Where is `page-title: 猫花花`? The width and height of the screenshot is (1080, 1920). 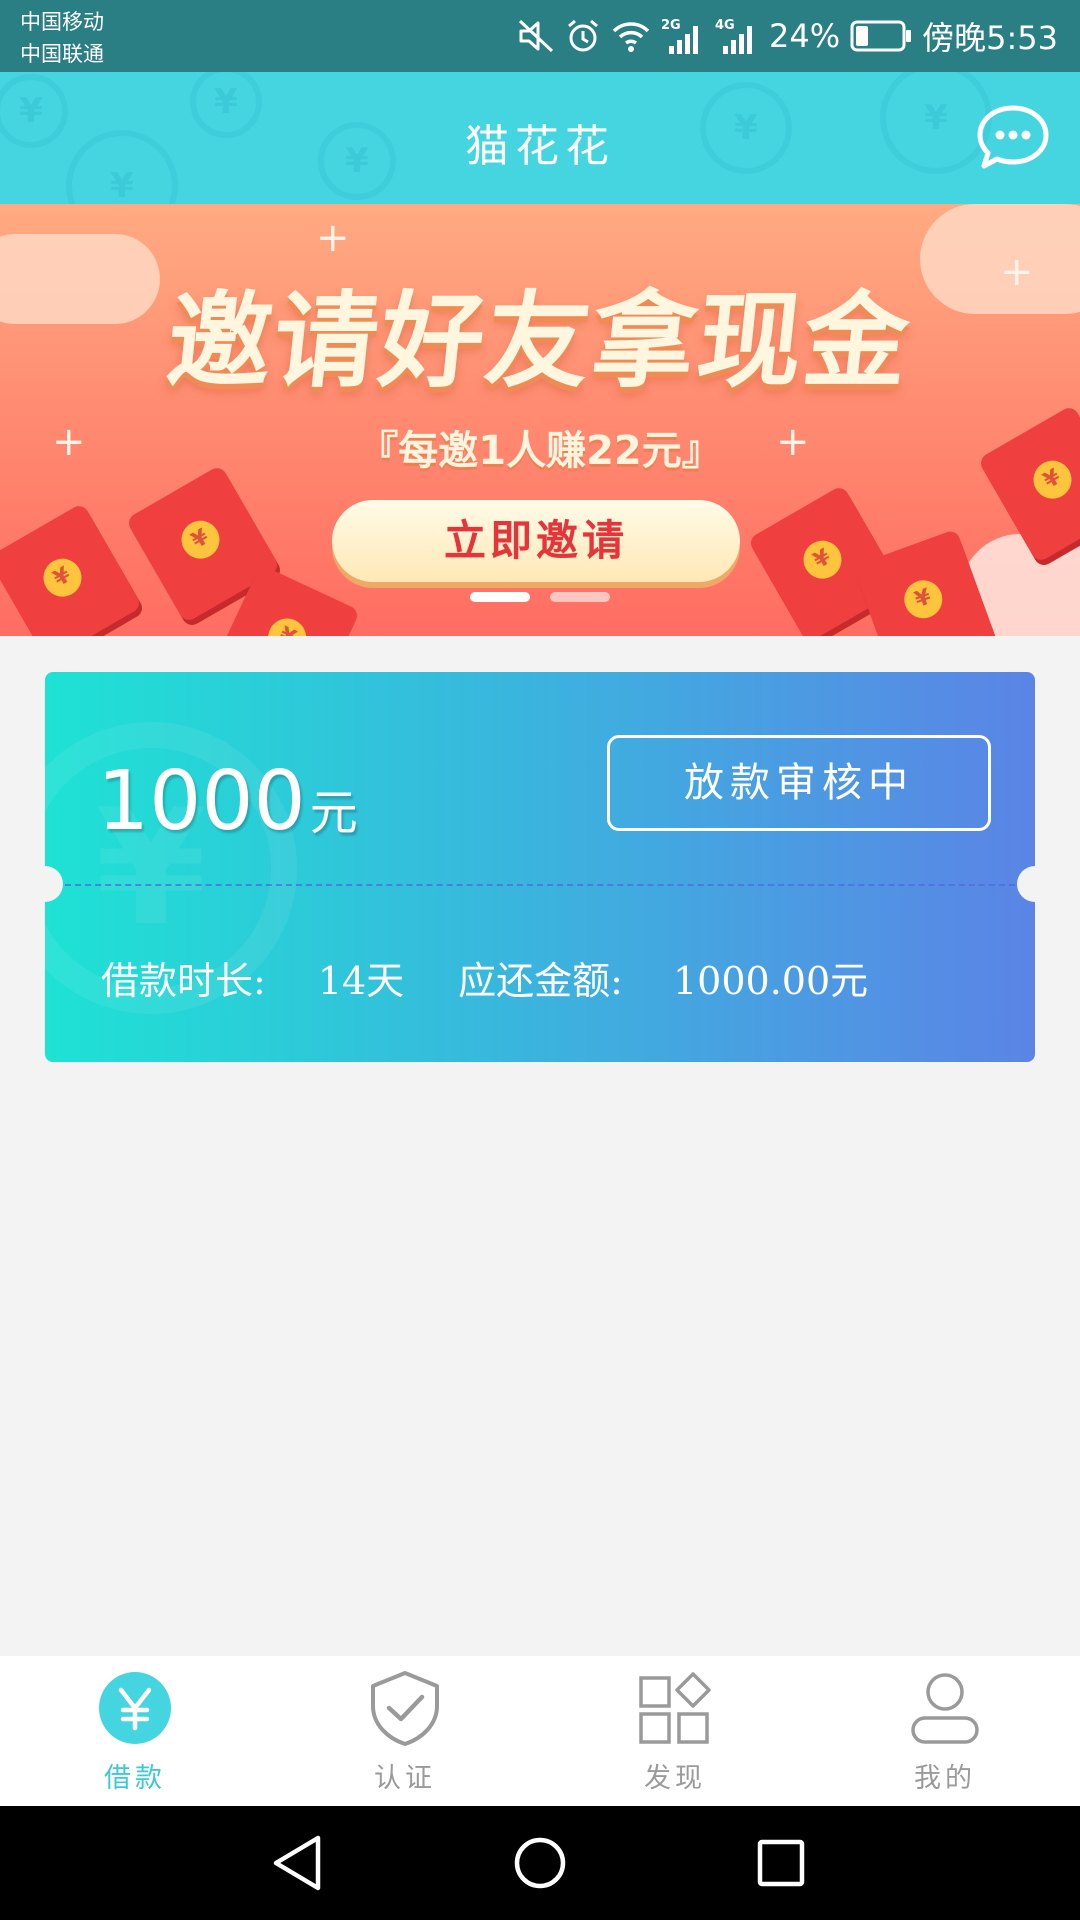 page-title: 猫花花 is located at coordinates (540, 146).